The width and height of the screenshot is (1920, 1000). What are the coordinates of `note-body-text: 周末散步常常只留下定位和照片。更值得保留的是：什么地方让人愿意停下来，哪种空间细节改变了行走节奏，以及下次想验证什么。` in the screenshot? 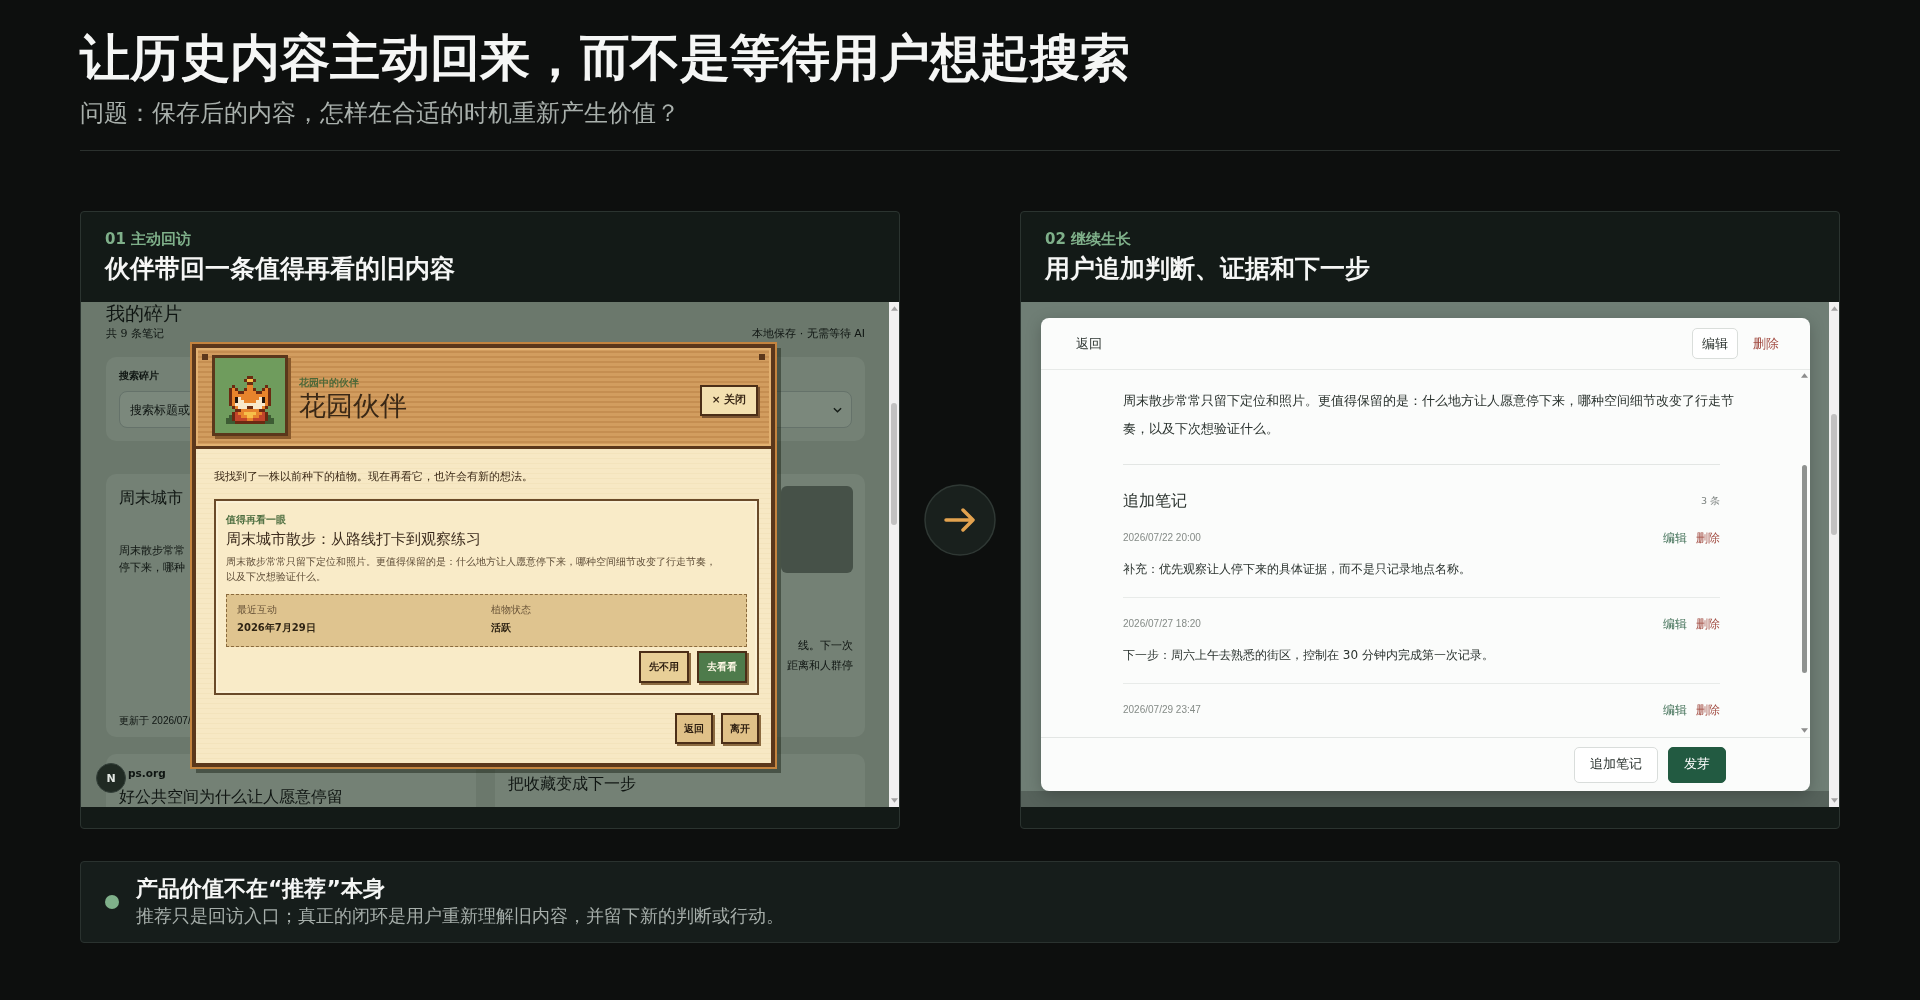 It's located at (1429, 415).